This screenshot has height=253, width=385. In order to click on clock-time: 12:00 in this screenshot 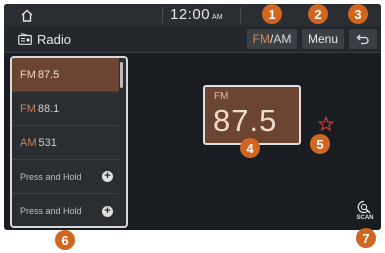, I will do `click(190, 14)`.